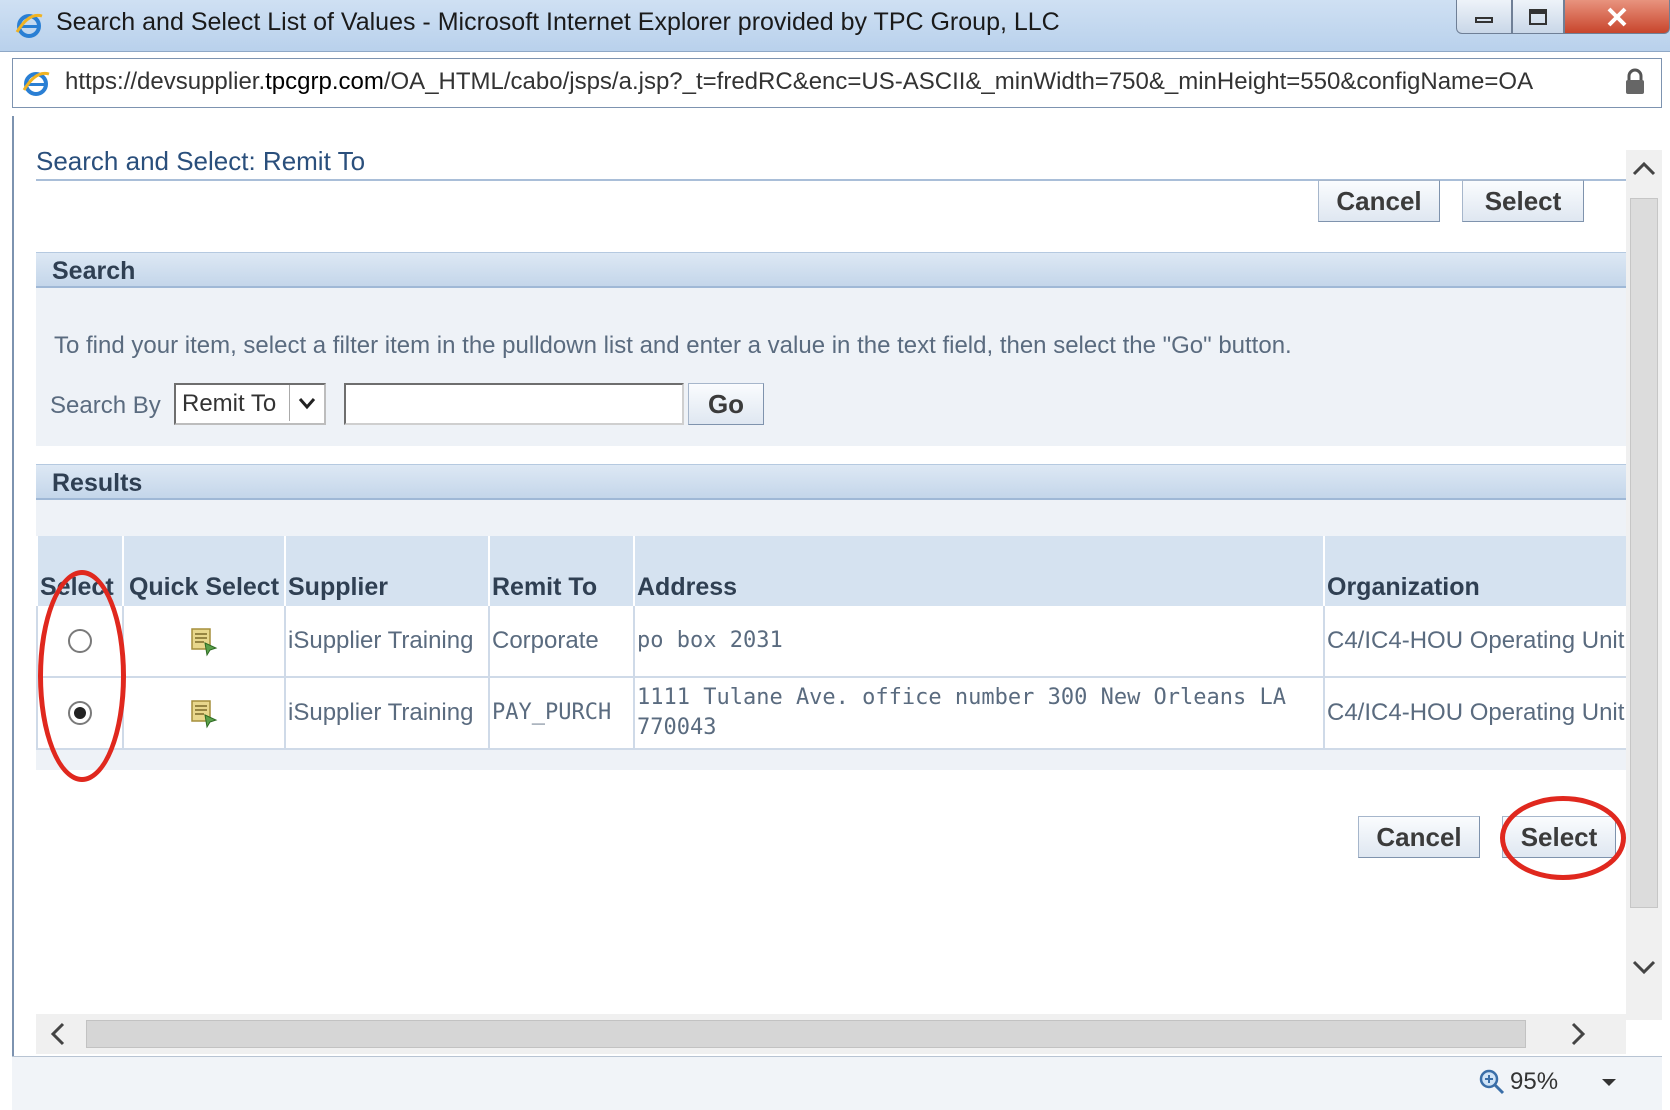 The height and width of the screenshot is (1110, 1670). Describe the element at coordinates (561, 642) in the screenshot. I see `remit-to-cell: Corporate` at that location.